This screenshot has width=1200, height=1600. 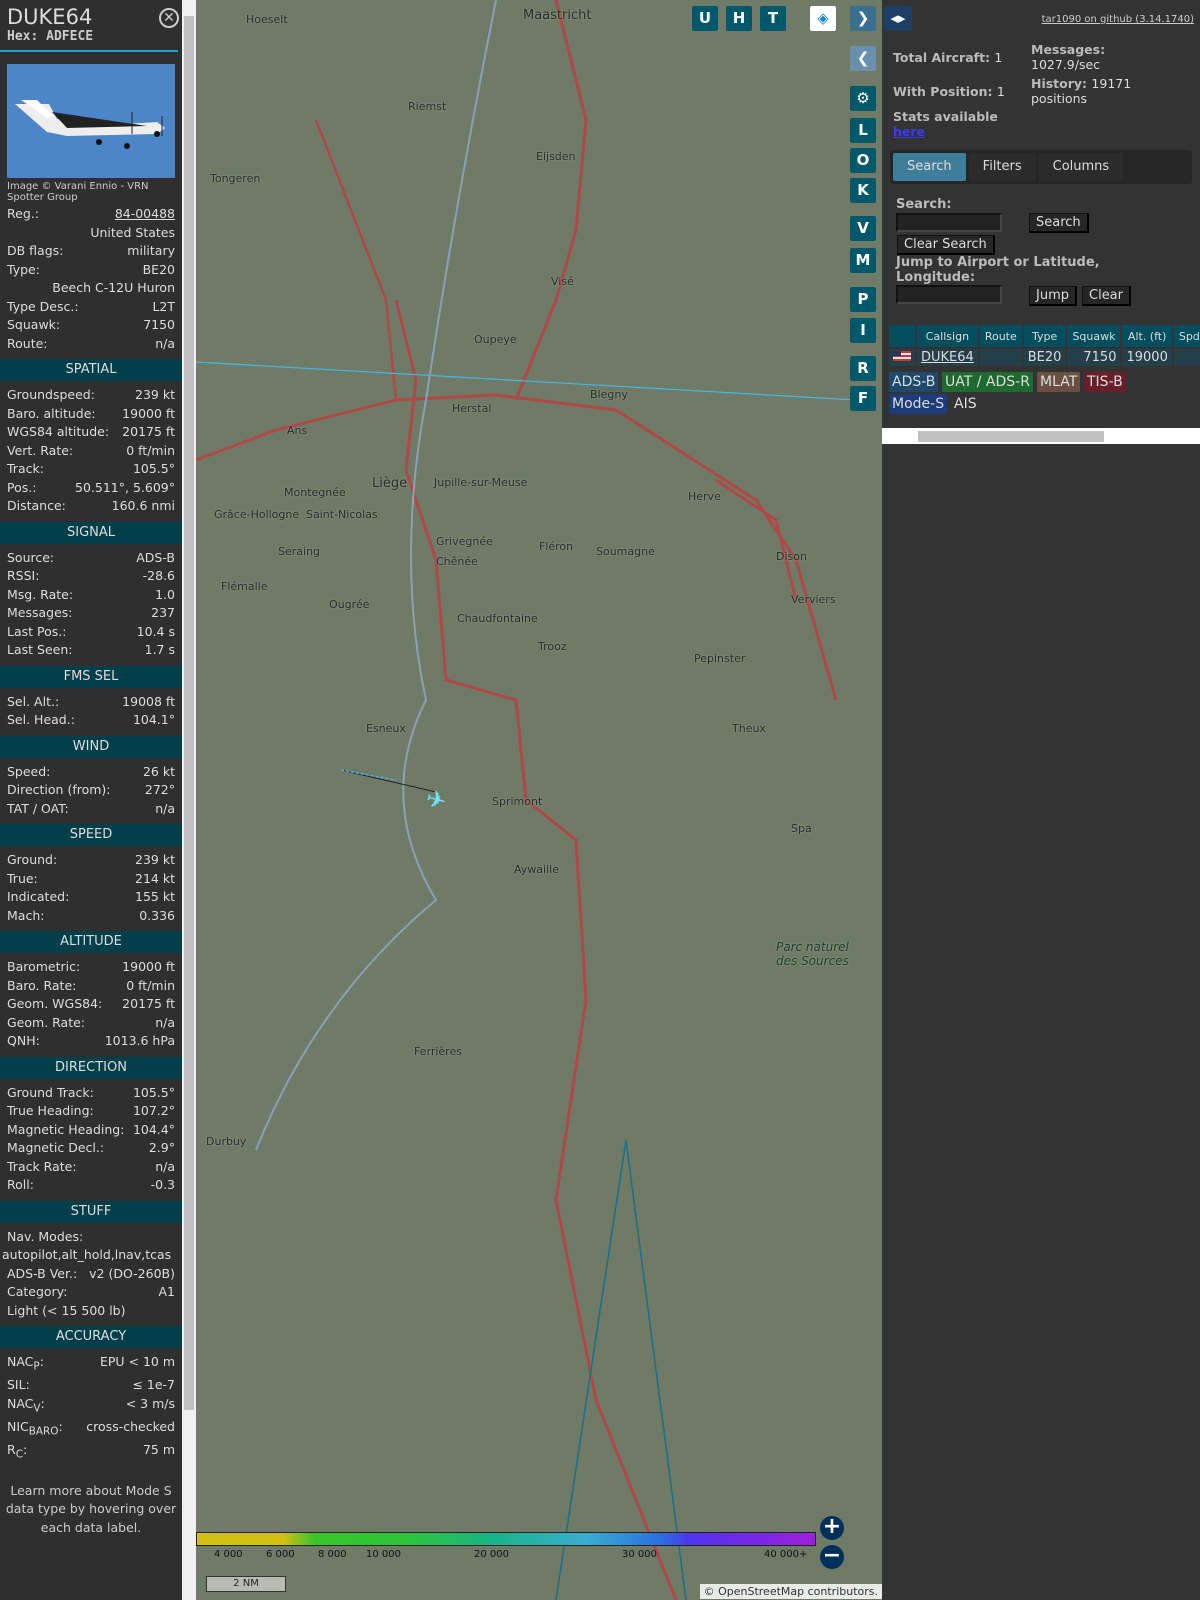 What do you see at coordinates (1053, 296) in the screenshot?
I see `jump-button: Jump` at bounding box center [1053, 296].